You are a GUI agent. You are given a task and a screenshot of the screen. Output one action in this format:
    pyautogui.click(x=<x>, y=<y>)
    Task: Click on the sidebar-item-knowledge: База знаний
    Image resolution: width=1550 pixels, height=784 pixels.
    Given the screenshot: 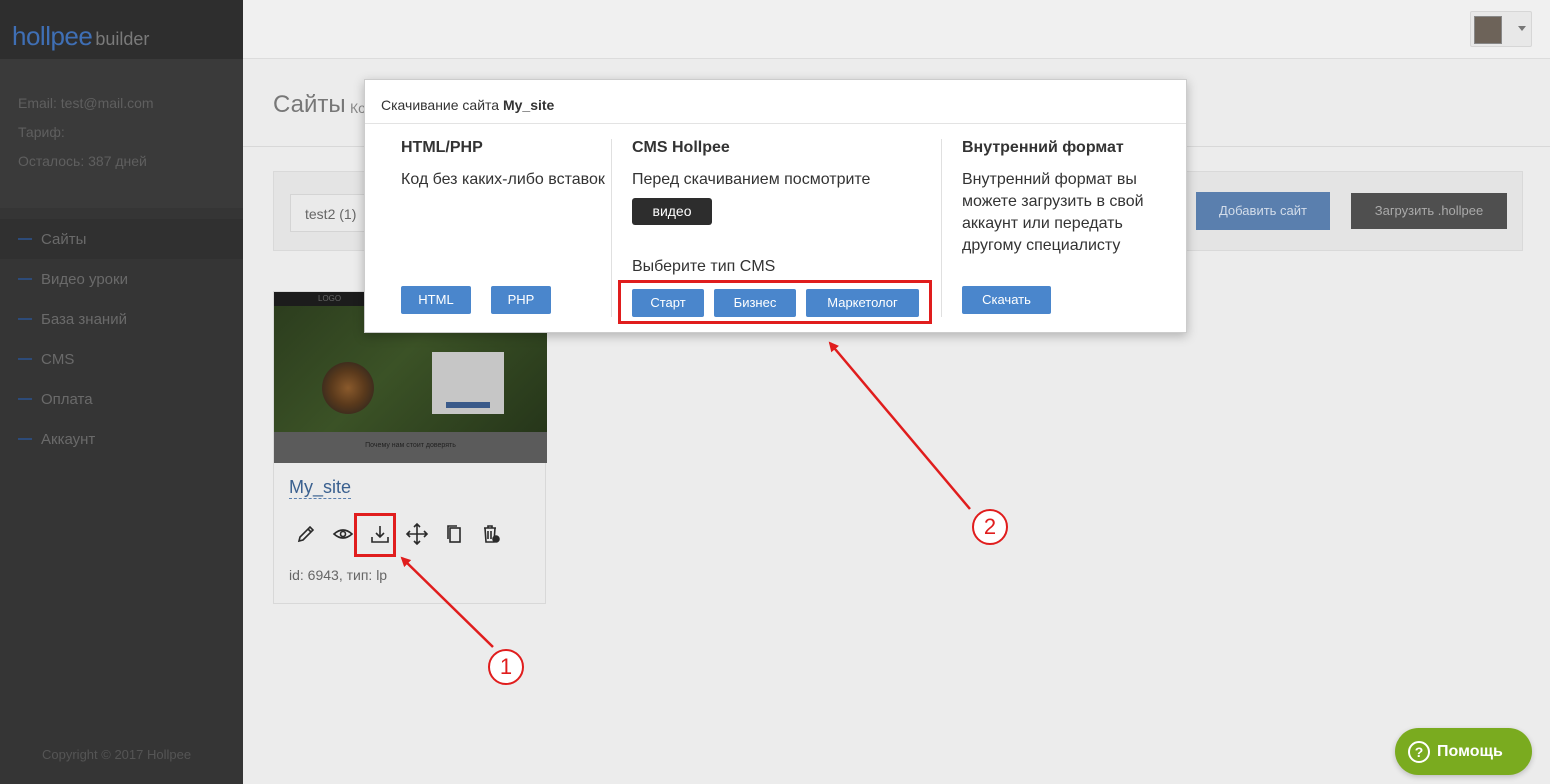 What is the action you would take?
    pyautogui.click(x=121, y=319)
    